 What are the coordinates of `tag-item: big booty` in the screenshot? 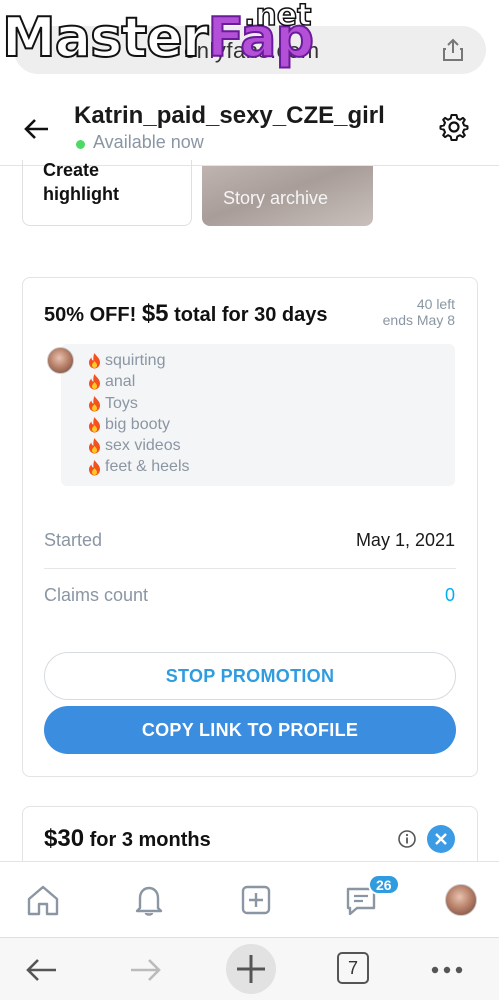 It's located at (138, 424).